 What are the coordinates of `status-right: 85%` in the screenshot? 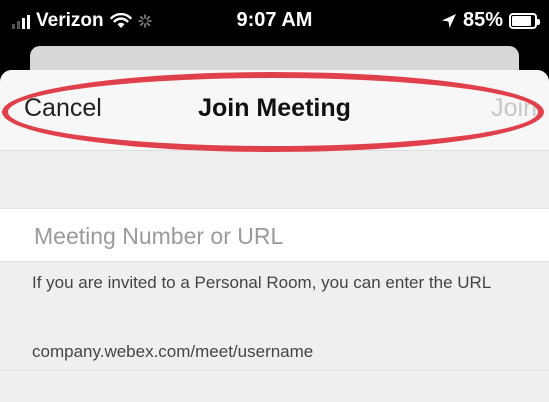 It's located at (490, 20).